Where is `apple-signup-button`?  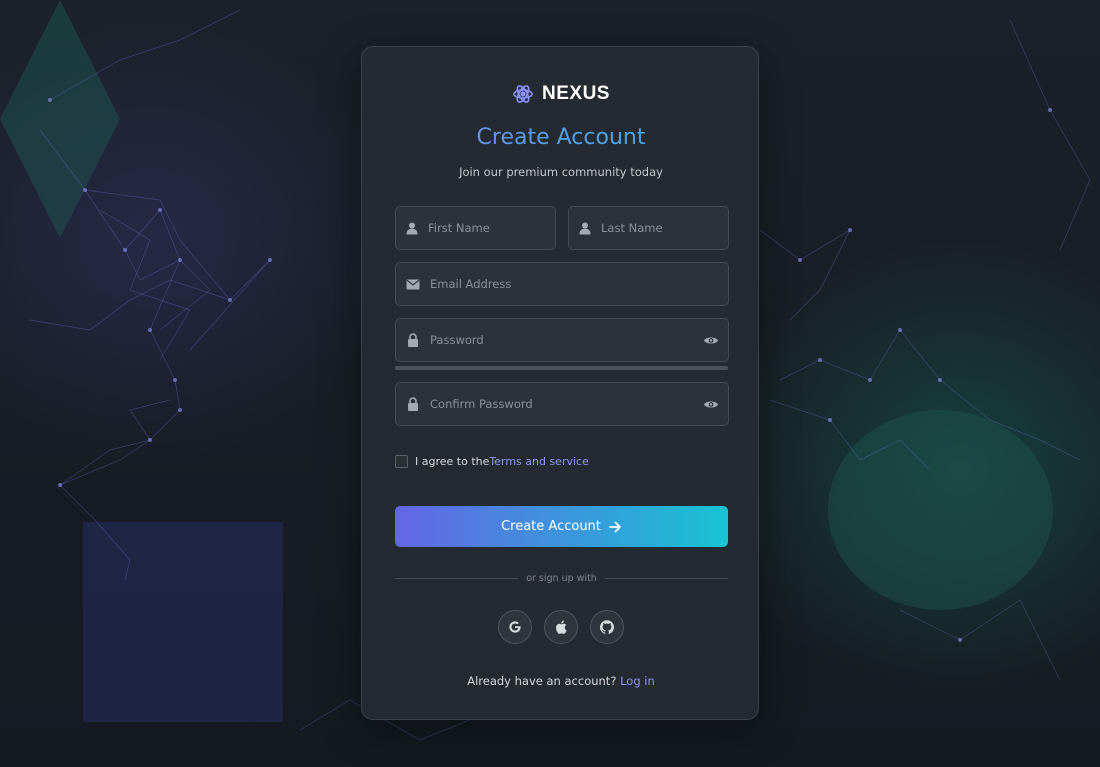
apple-signup-button is located at coordinates (561, 627).